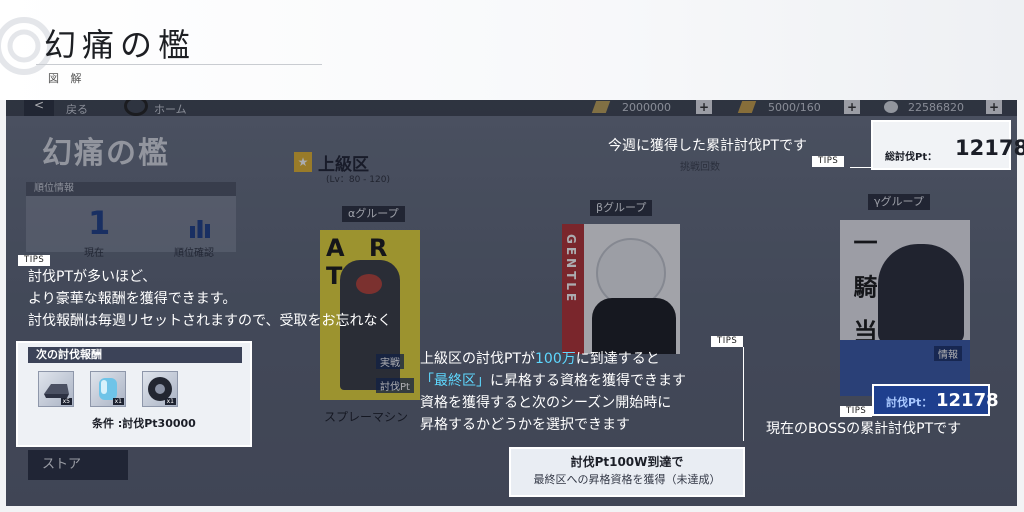 The image size is (1024, 512). I want to click on reward-qty: x5, so click(66, 401).